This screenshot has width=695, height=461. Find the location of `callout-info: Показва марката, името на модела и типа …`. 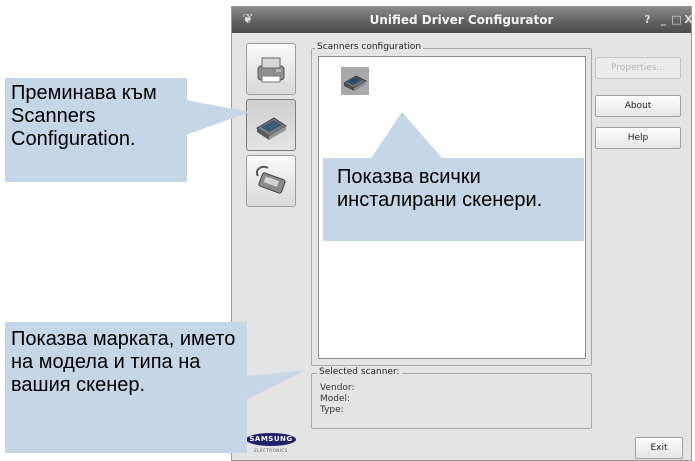

callout-info: Показва марката, името на модела и типа … is located at coordinates (126, 387).